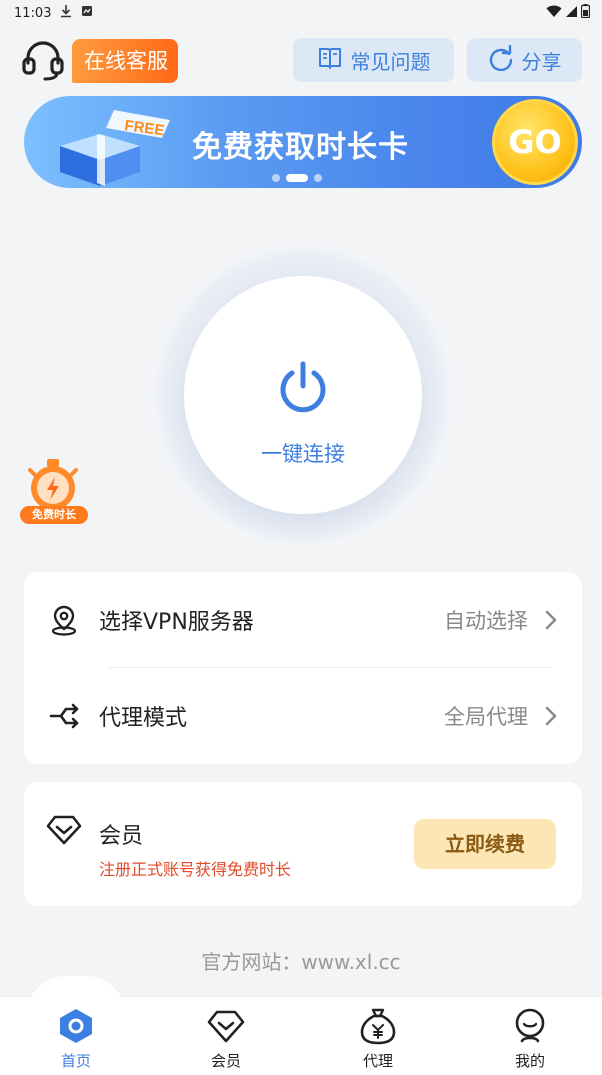 The height and width of the screenshot is (1075, 602). Describe the element at coordinates (554, 13) in the screenshot. I see `wifi-icon` at that location.